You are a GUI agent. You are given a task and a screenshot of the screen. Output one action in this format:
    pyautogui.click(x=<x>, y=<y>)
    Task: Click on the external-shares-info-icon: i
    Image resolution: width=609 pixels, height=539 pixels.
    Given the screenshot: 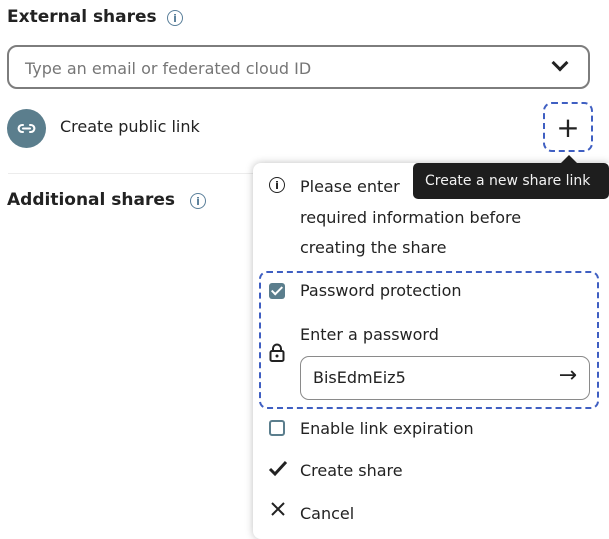 What is the action you would take?
    pyautogui.click(x=175, y=18)
    